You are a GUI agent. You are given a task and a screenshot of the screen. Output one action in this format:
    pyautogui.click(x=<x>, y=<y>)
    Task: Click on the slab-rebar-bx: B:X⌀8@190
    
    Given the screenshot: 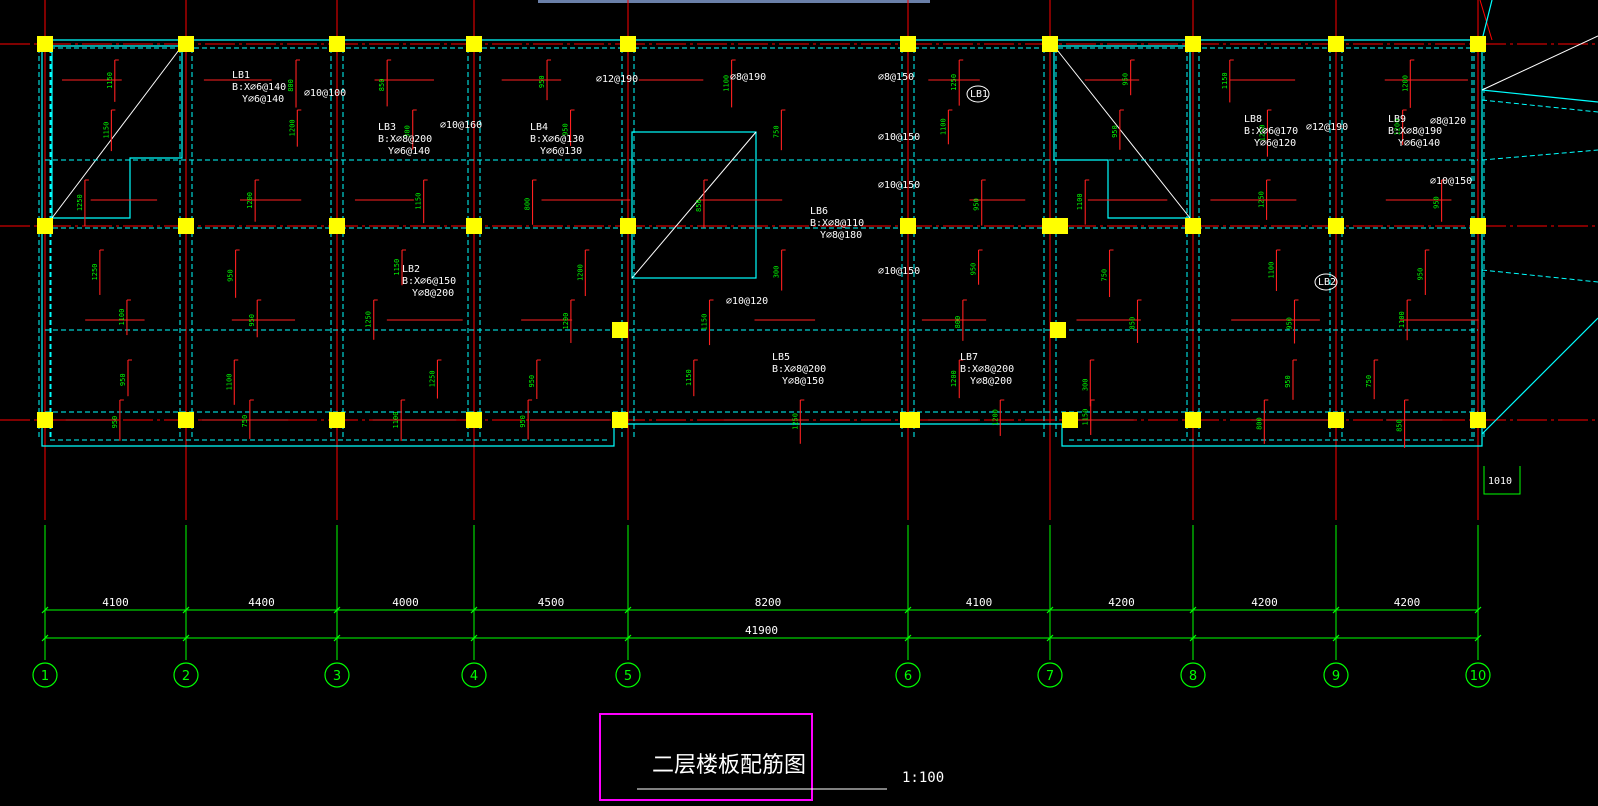 What is the action you would take?
    pyautogui.click(x=1415, y=131)
    